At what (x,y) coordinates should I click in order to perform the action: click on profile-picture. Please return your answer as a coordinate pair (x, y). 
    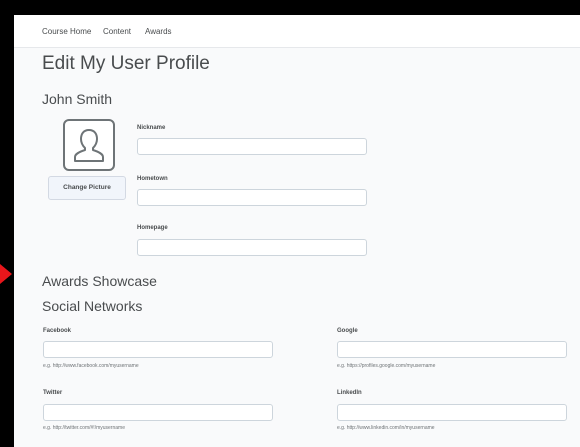
    Looking at the image, I should click on (89, 145).